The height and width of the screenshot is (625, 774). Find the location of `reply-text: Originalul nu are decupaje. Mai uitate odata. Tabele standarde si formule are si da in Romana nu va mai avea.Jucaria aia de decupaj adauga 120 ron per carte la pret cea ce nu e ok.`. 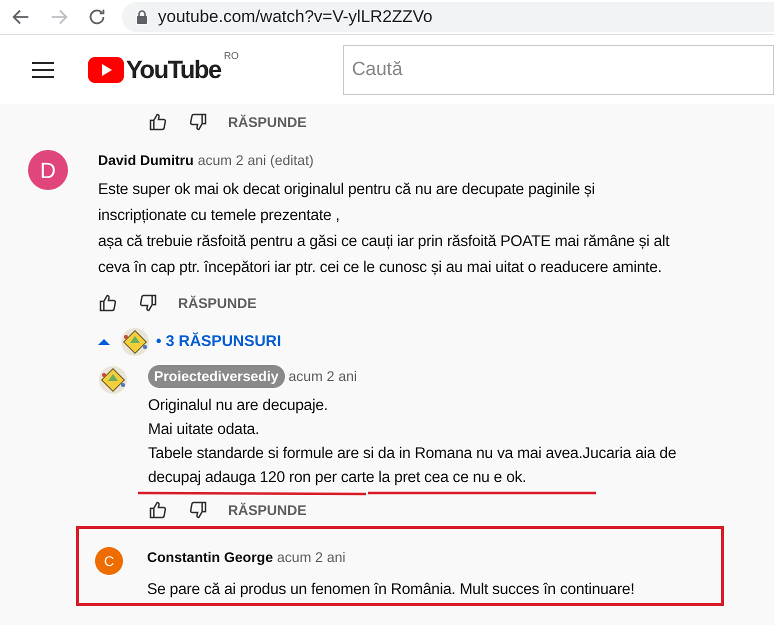

reply-text: Originalul nu are decupaje. Mai uitate odata. Tabele standarde si formule are si da in Romana nu va mai avea.Jucaria aia de decupaj adauga 120 ron per carte la pret cea ce nu e ok. is located at coordinates (412, 442).